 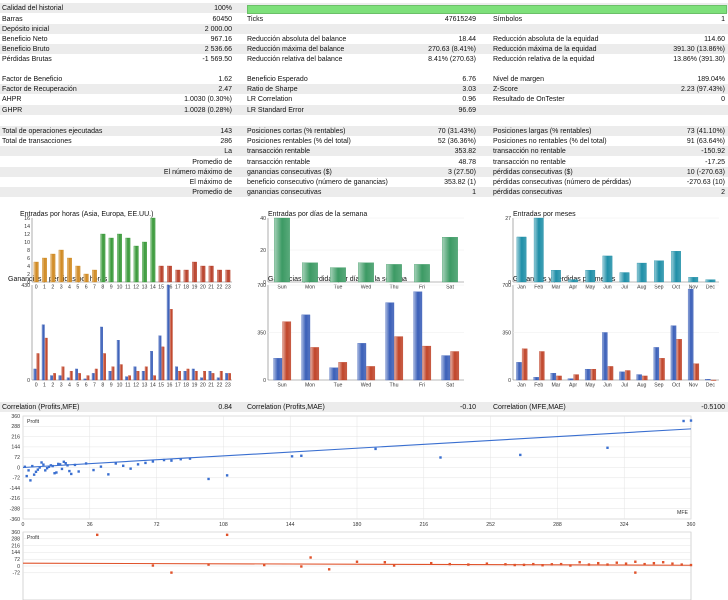 What do you see at coordinates (713, 407) in the screenshot?
I see `corr3-value: -0.5100` at bounding box center [713, 407].